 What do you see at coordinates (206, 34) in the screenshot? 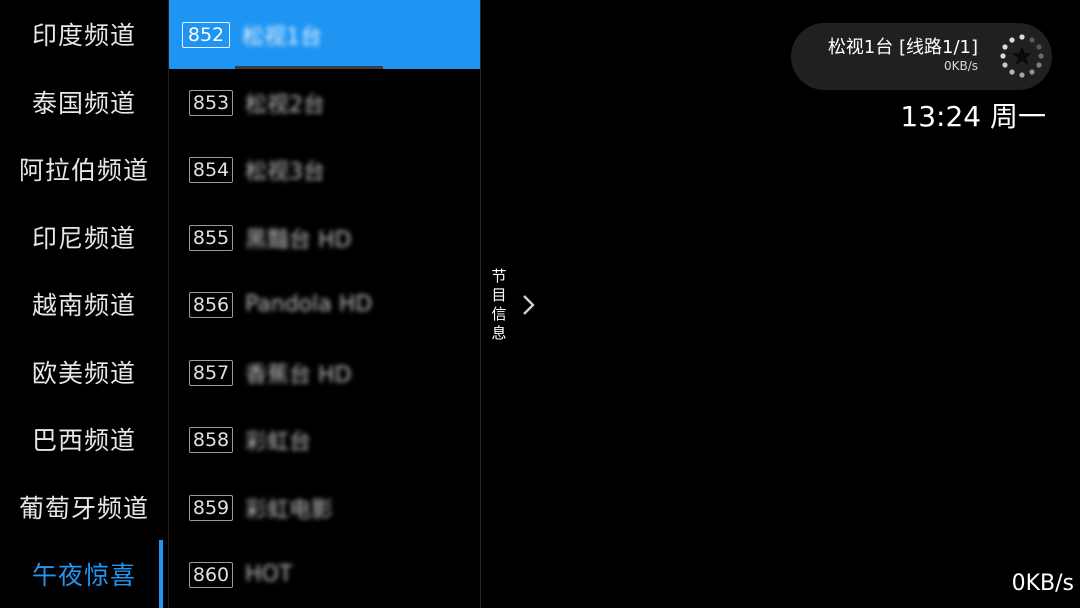
I see `channel-number: 852` at bounding box center [206, 34].